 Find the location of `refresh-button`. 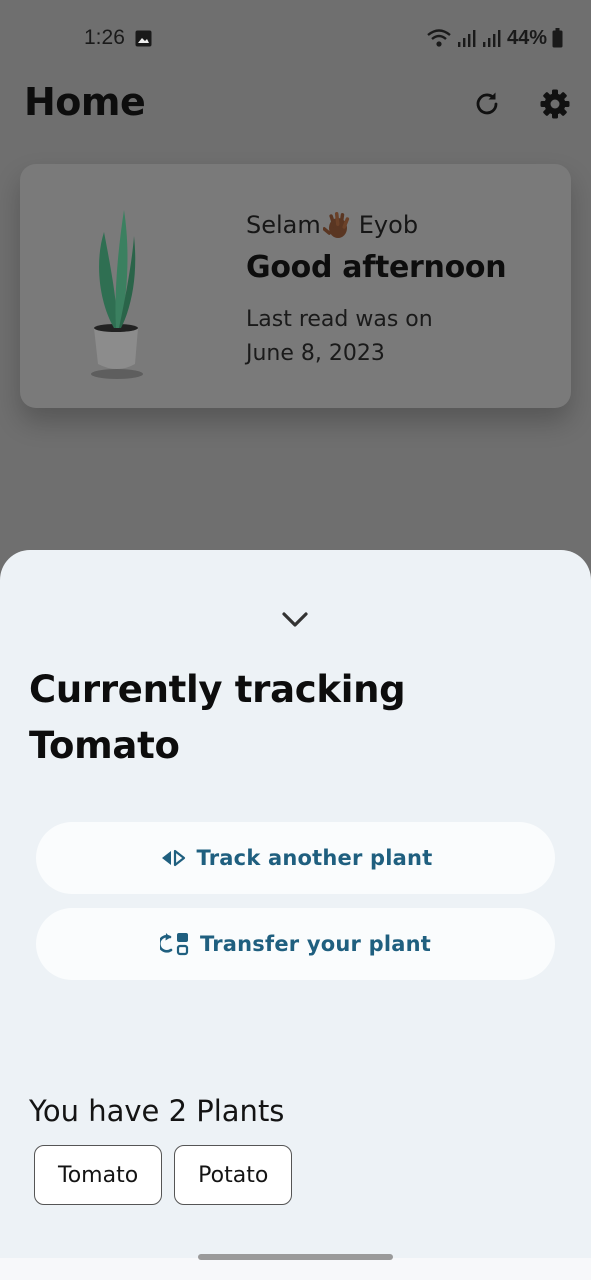

refresh-button is located at coordinates (487, 104).